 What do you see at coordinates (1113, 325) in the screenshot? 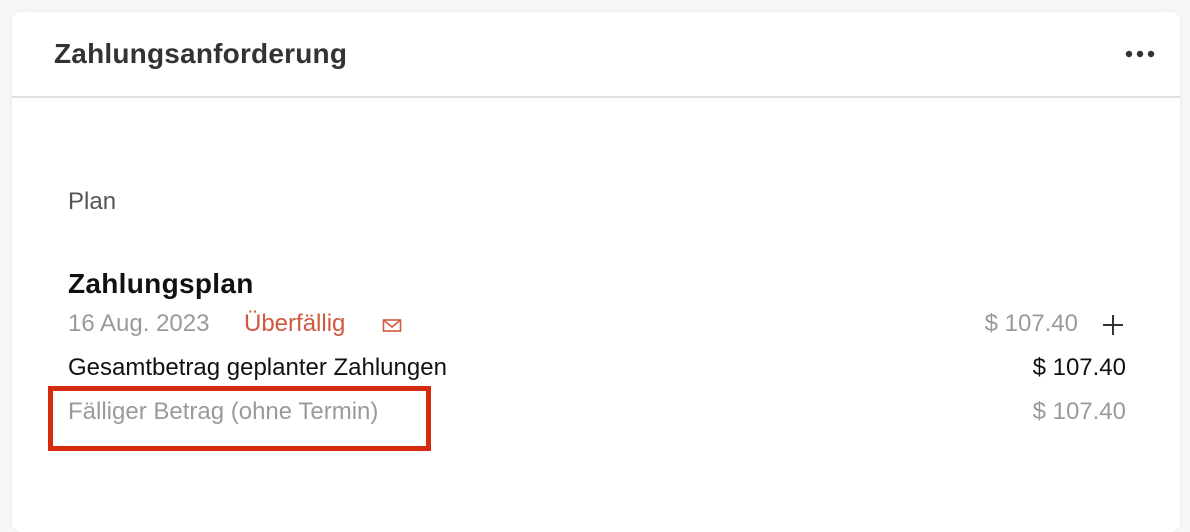
I see `plus-icon` at bounding box center [1113, 325].